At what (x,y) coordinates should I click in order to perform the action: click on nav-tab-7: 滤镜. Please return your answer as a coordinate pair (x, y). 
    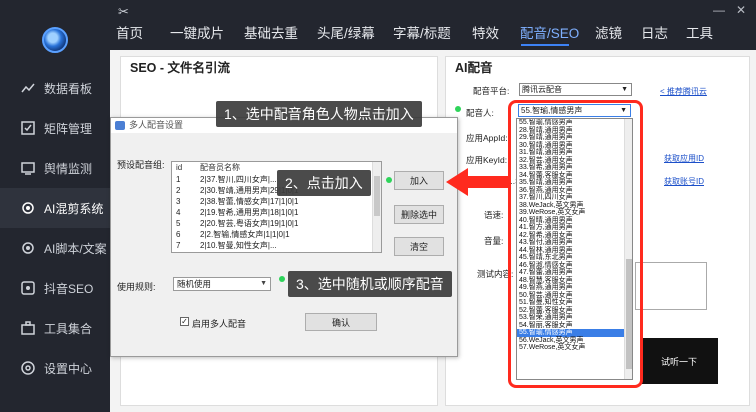
    Looking at the image, I should click on (608, 32).